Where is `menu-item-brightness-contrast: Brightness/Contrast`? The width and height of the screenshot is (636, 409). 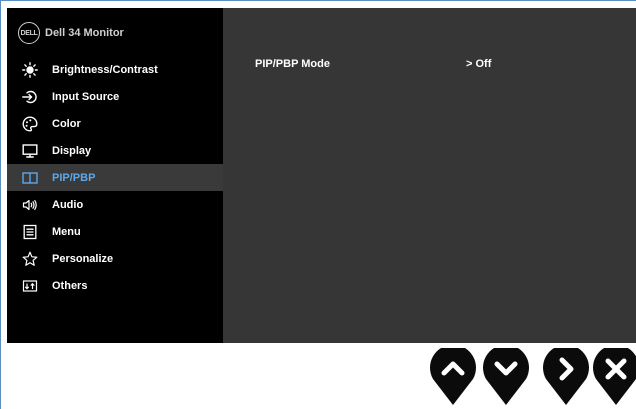 menu-item-brightness-contrast: Brightness/Contrast is located at coordinates (115, 69).